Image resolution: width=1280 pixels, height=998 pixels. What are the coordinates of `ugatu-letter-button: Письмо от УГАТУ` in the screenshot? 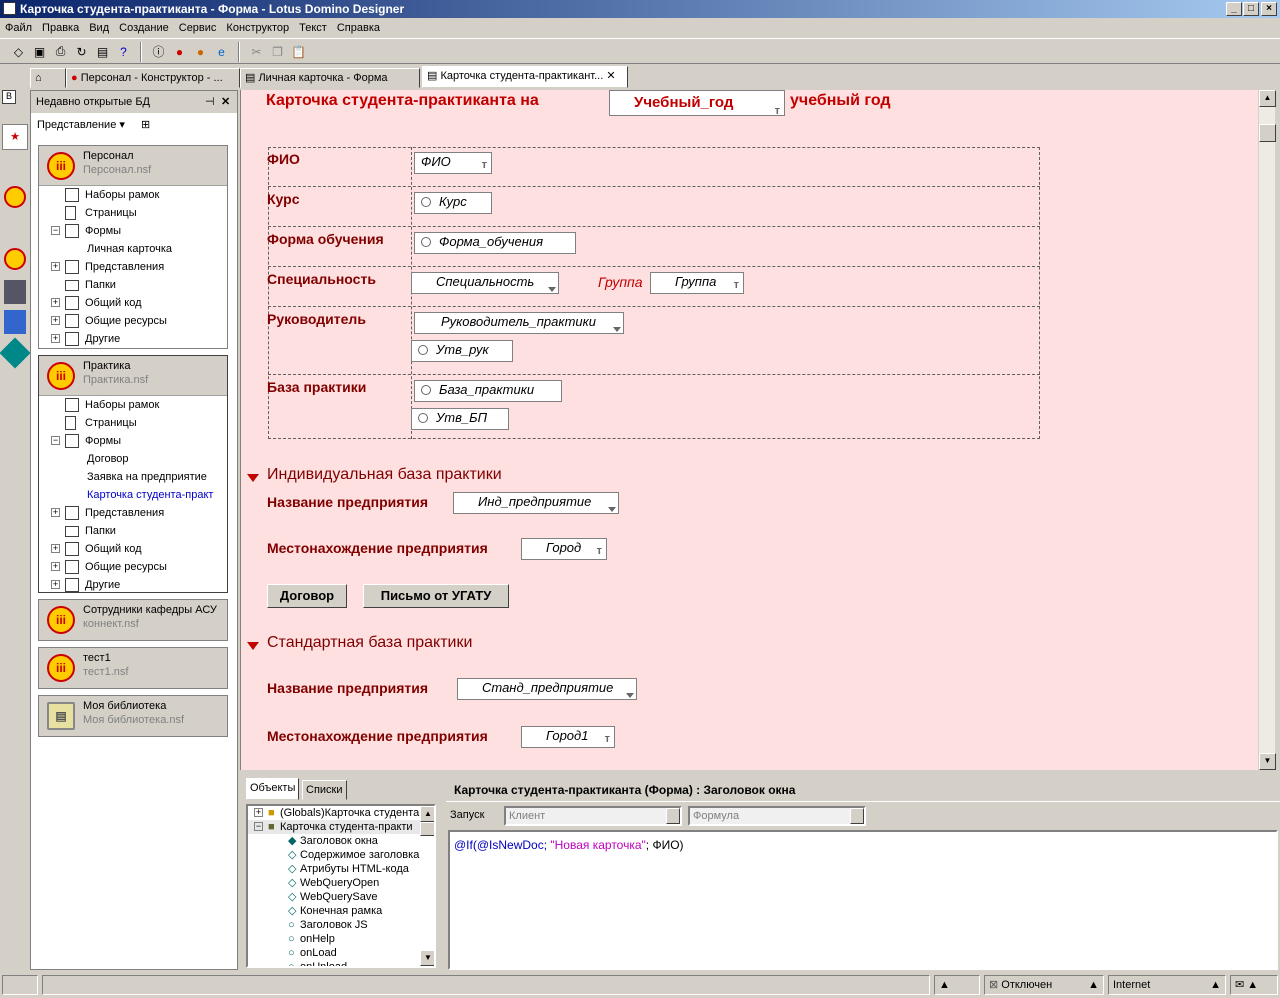 It's located at (436, 596).